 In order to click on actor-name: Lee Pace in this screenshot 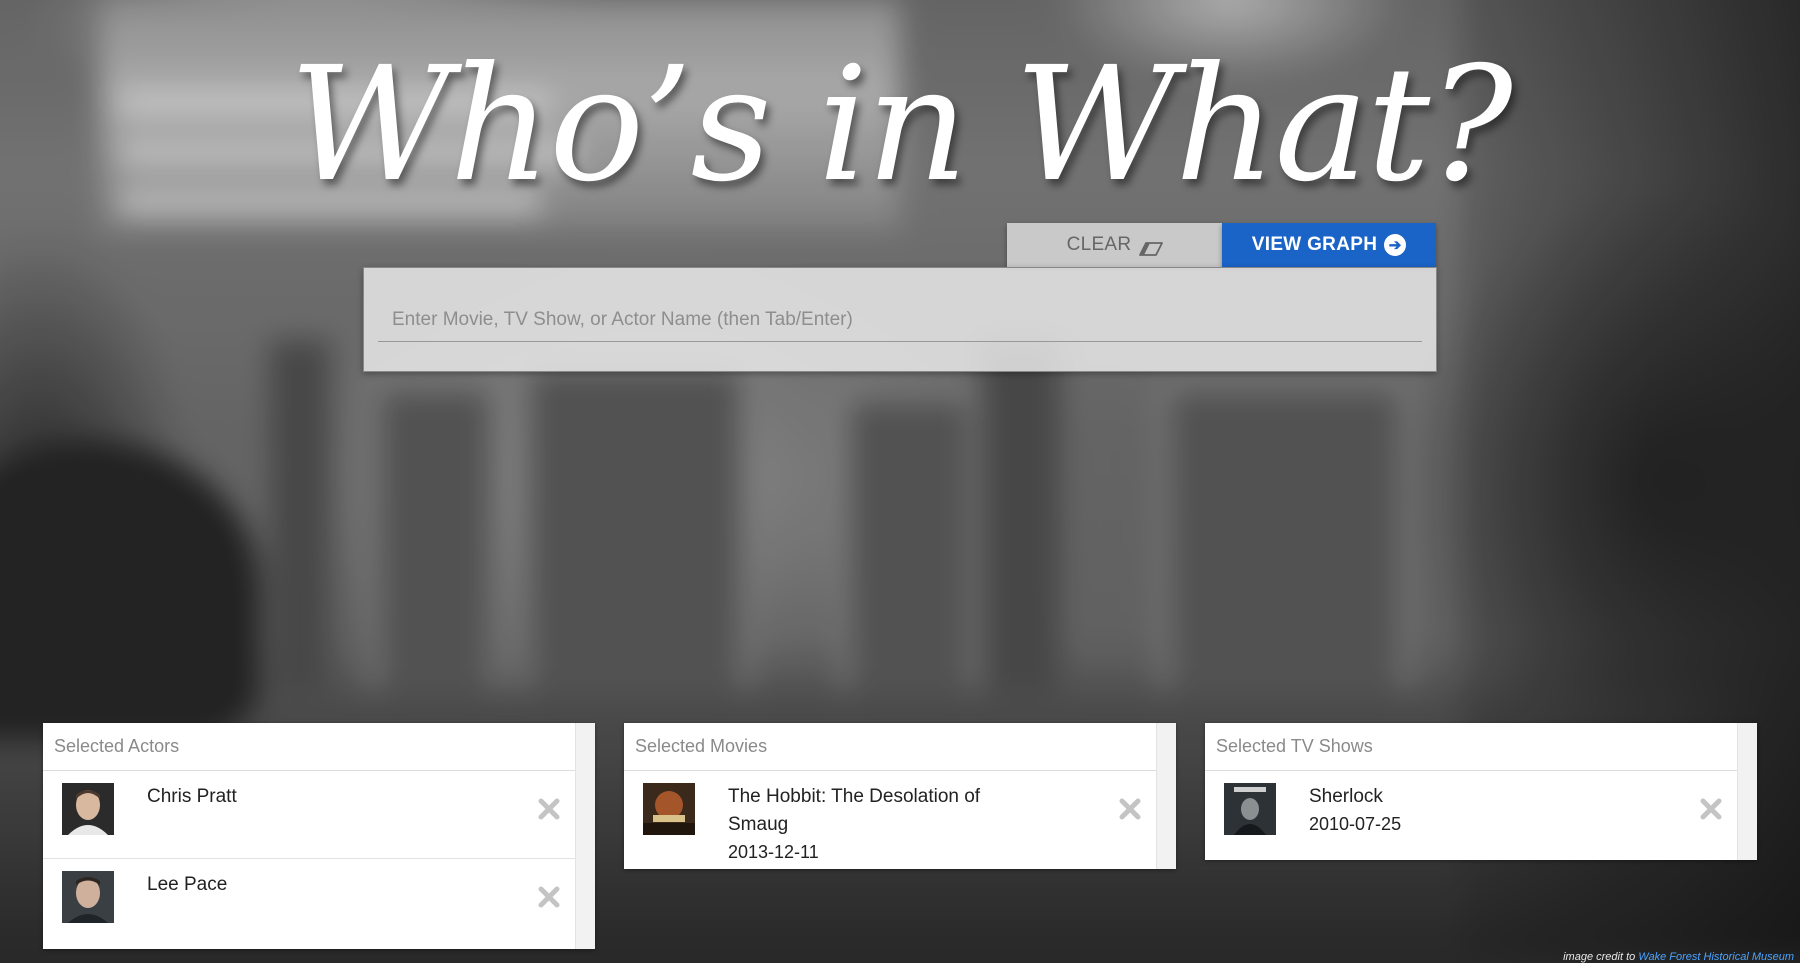, I will do `click(187, 884)`.